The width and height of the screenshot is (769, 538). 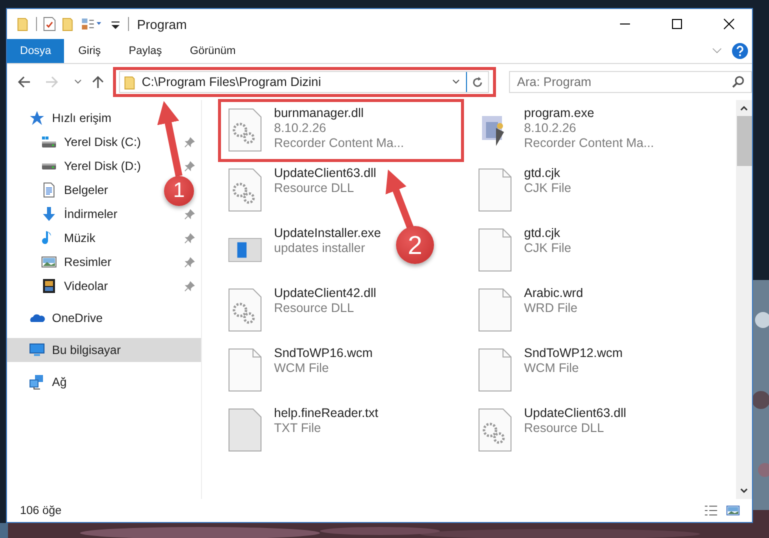 What do you see at coordinates (92, 24) in the screenshot?
I see `properties-icon` at bounding box center [92, 24].